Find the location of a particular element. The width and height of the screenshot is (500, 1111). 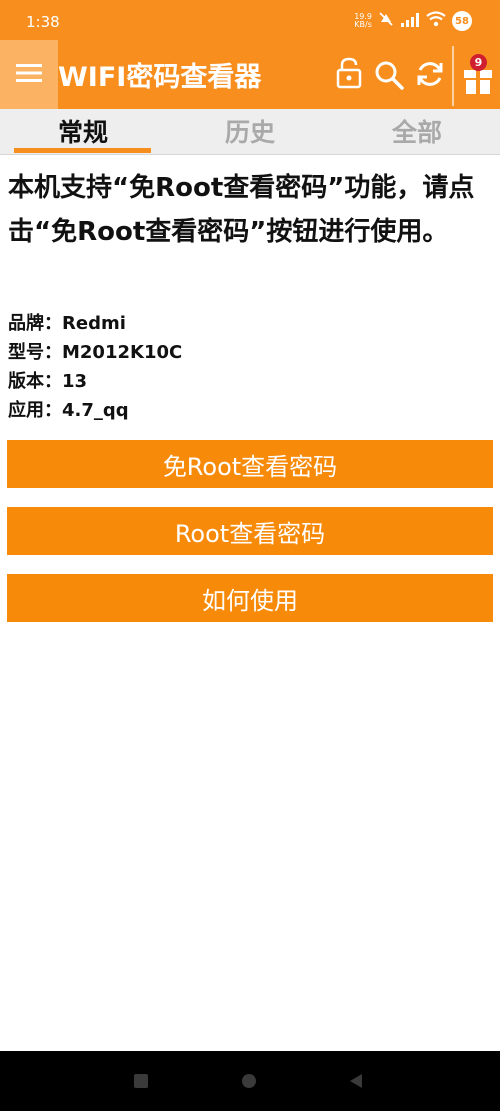

unlock-icon is located at coordinates (349, 75).